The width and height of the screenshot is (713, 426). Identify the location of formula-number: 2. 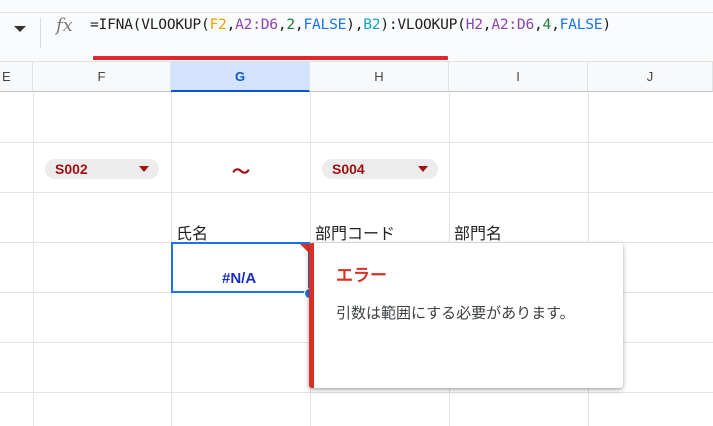
(290, 24).